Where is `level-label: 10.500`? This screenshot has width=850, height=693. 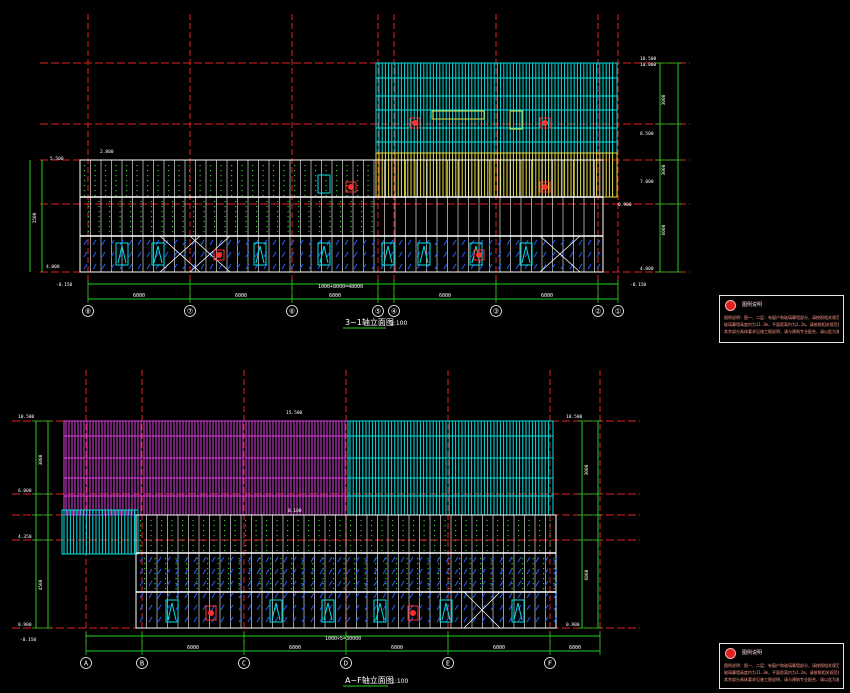 level-label: 10.500 is located at coordinates (648, 59).